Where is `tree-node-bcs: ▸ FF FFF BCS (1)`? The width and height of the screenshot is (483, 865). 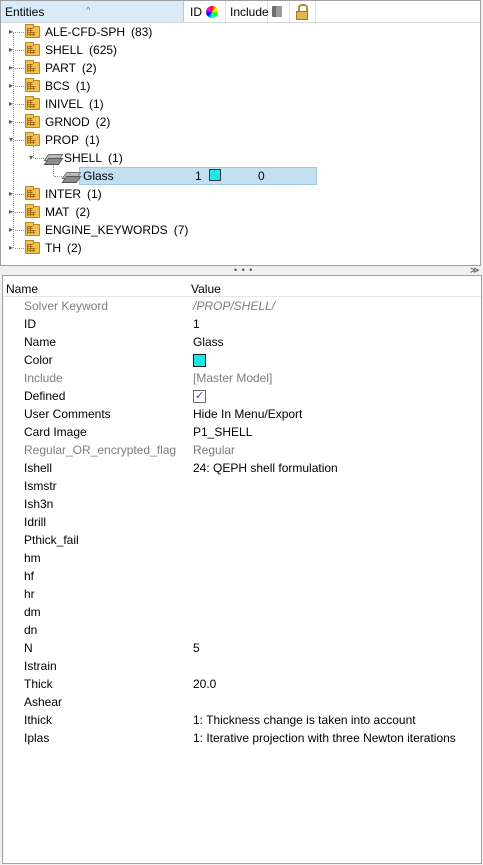
tree-node-bcs: ▸ FF FFF BCS (1) is located at coordinates (241, 86).